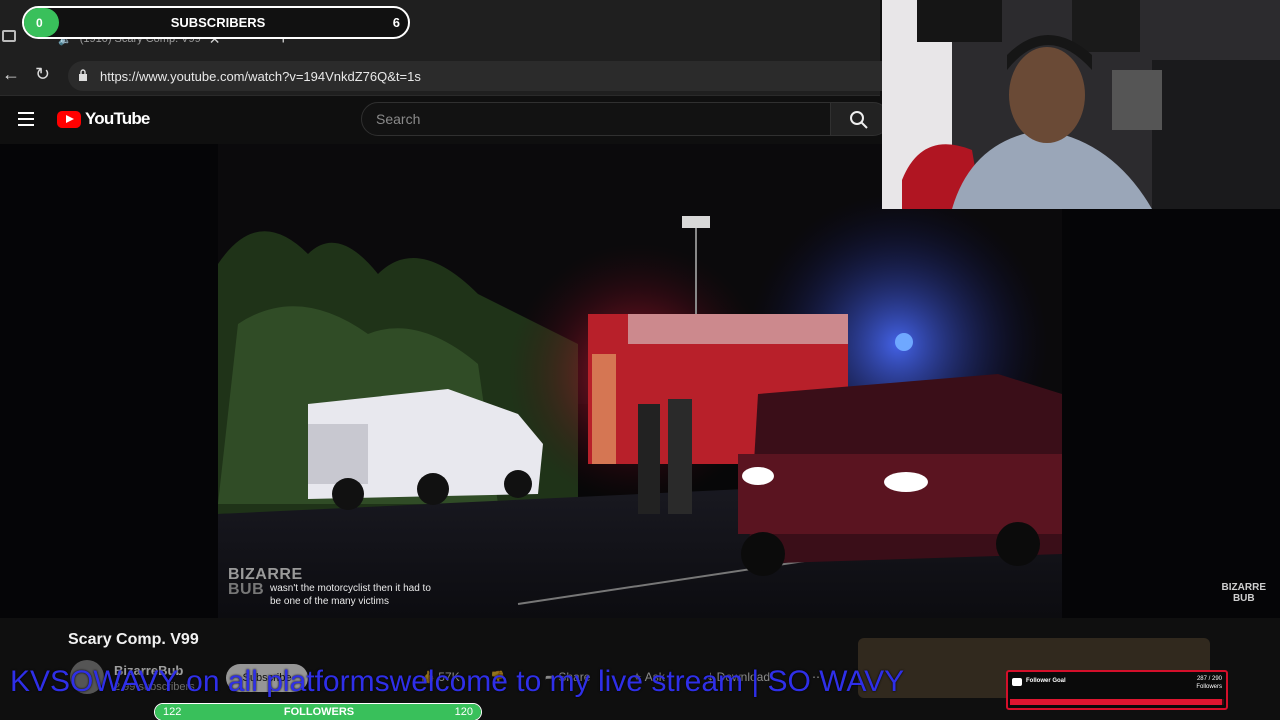 This screenshot has width=1280, height=720. Describe the element at coordinates (1046, 681) in the screenshot. I see `follower-goal-title: Follower Goal` at that location.